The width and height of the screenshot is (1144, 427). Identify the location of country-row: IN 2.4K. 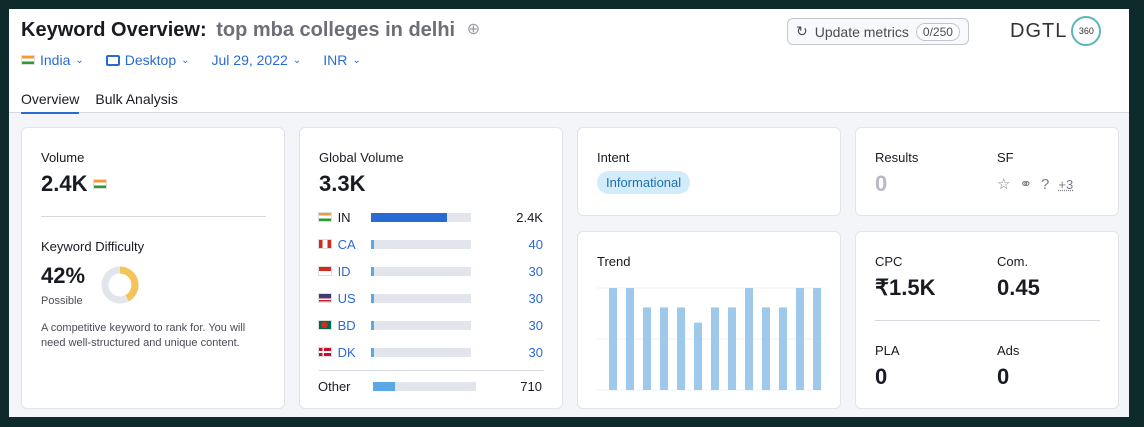
(430, 217).